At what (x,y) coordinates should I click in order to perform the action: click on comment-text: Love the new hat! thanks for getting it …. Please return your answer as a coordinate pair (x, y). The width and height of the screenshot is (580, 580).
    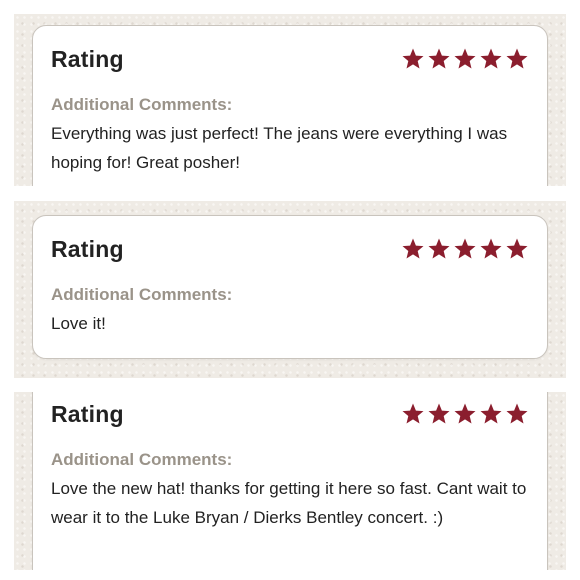
    Looking at the image, I should click on (289, 503).